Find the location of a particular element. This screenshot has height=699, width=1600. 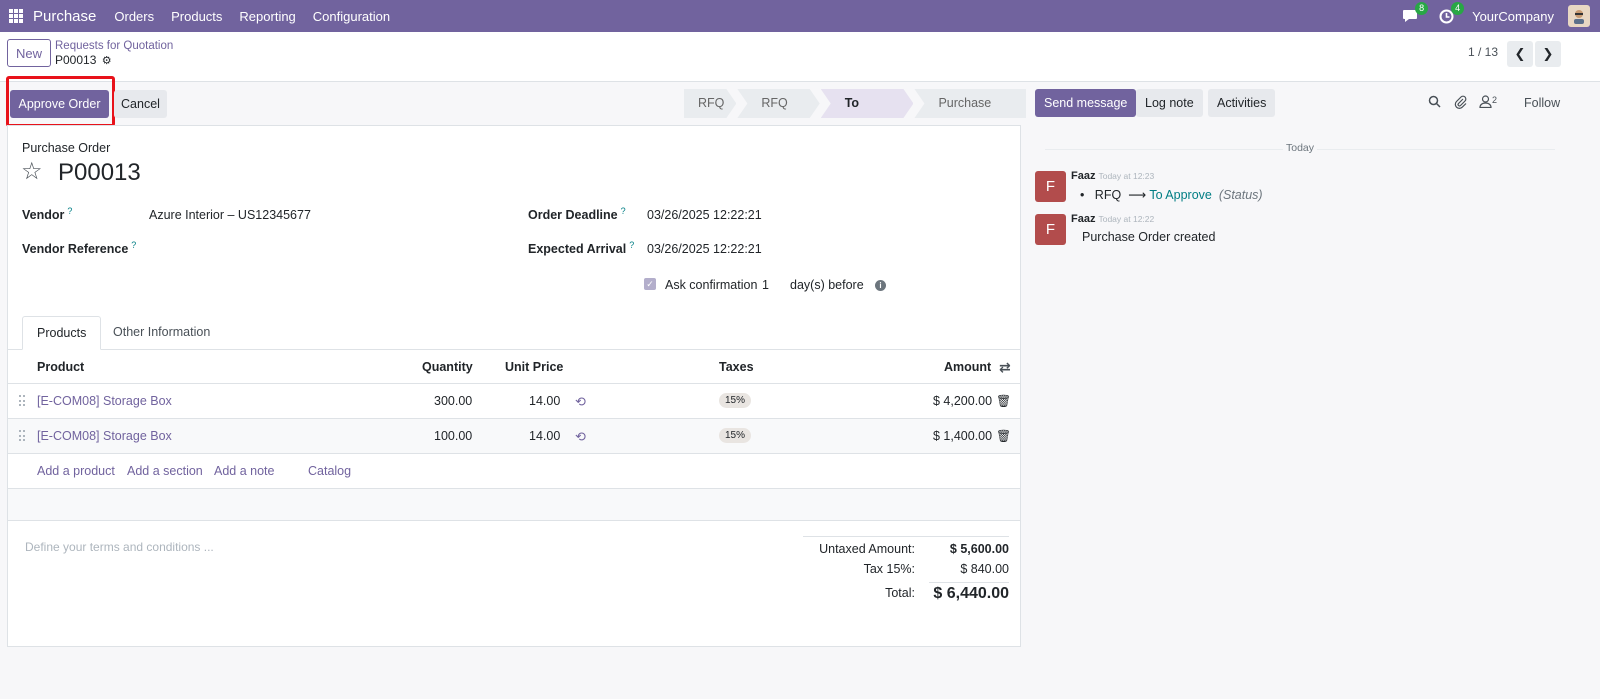

add-section-link: Add a section is located at coordinates (165, 471).